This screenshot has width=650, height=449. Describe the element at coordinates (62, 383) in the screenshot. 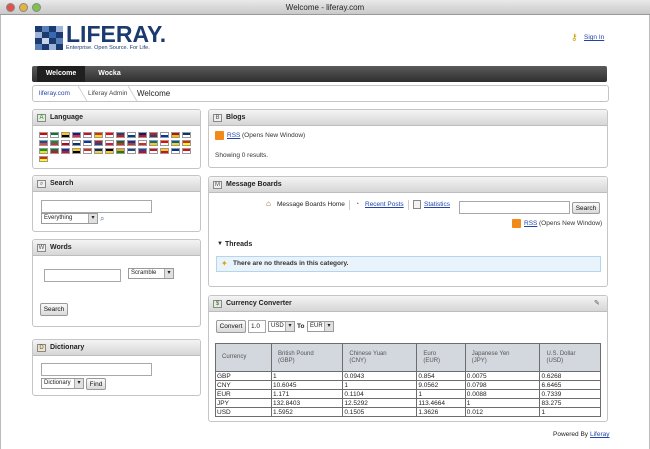

I see `dictionary-source-select: Dictionary` at that location.